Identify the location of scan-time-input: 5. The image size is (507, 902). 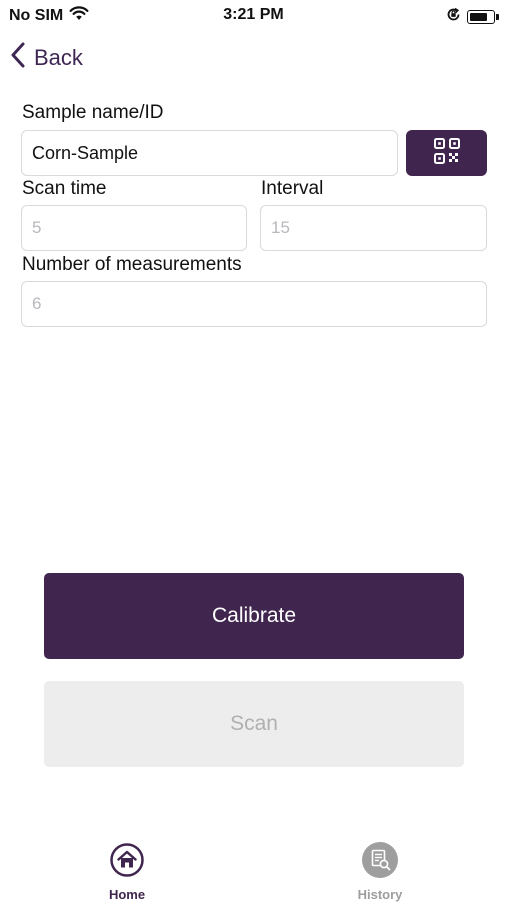
(134, 228).